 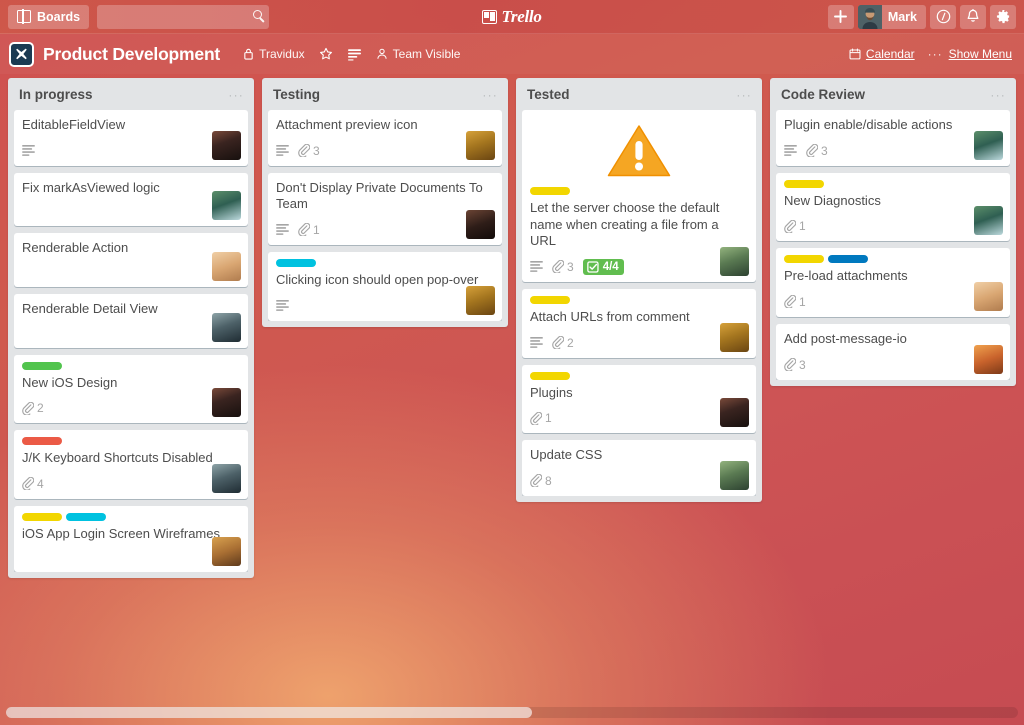 I want to click on board-title: Product Development, so click(x=131, y=54).